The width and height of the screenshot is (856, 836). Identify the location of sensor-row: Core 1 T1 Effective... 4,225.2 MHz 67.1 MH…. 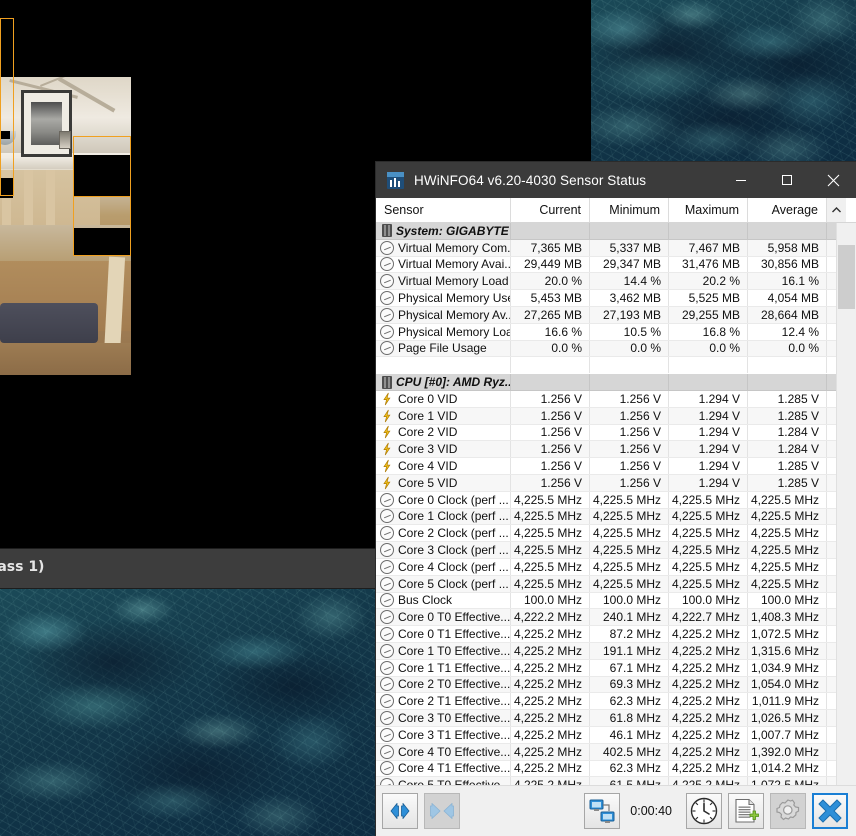
(606, 668).